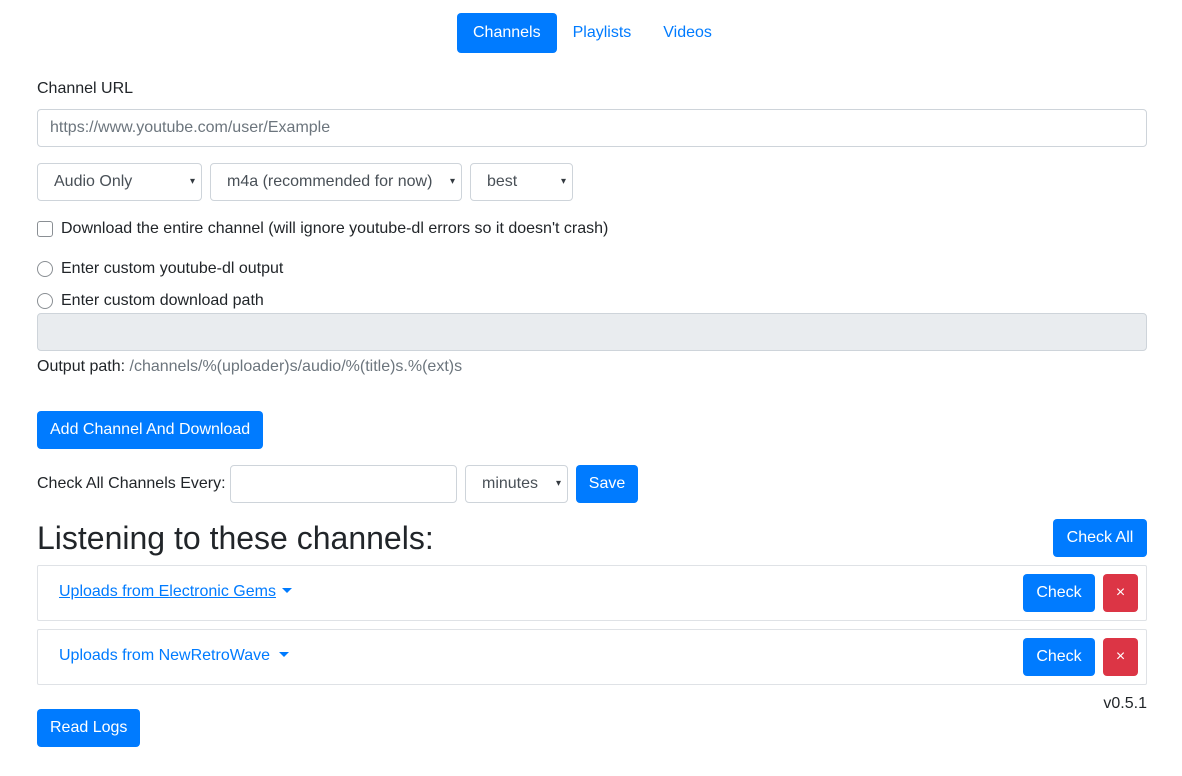  What do you see at coordinates (162, 300) in the screenshot?
I see `custom-path-label: Enter custom download path` at bounding box center [162, 300].